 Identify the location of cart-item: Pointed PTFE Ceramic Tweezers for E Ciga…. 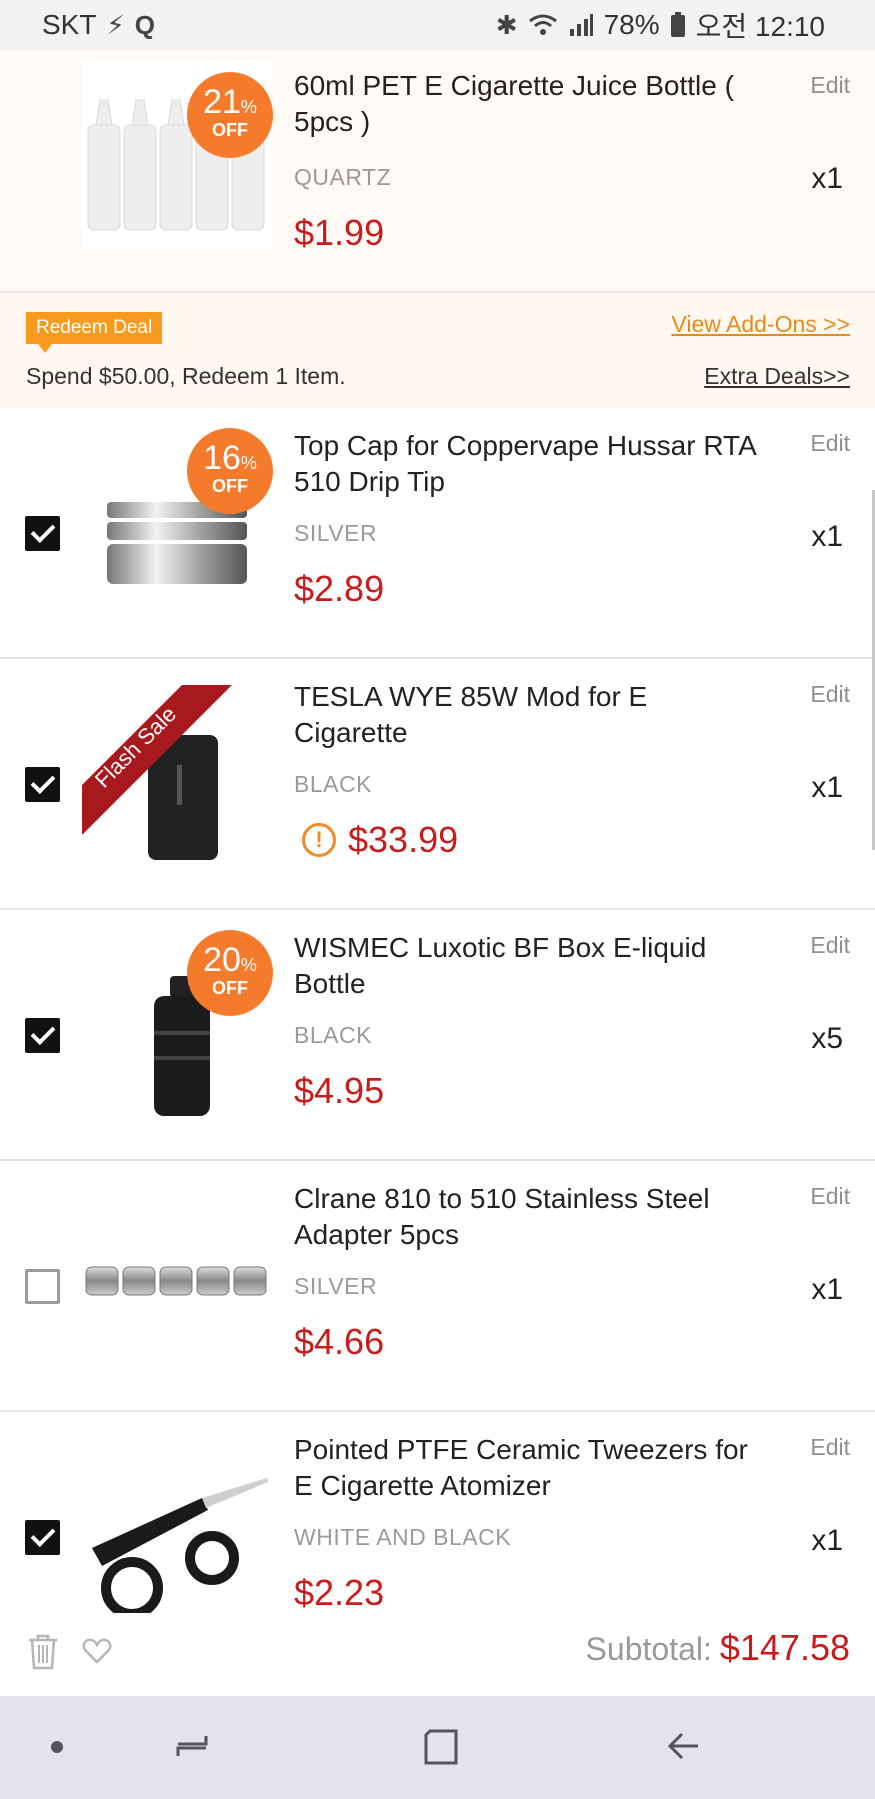
(437, 1512).